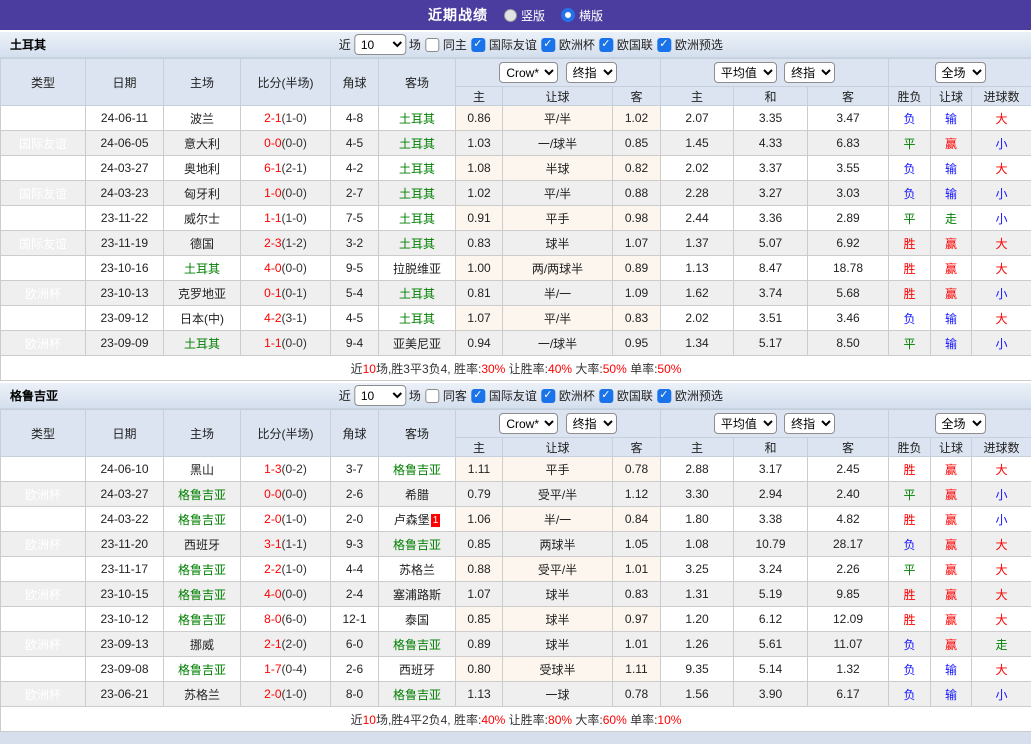 This screenshot has height=744, width=1031. What do you see at coordinates (124, 519) in the screenshot?
I see `match-date: 24-03-22` at bounding box center [124, 519].